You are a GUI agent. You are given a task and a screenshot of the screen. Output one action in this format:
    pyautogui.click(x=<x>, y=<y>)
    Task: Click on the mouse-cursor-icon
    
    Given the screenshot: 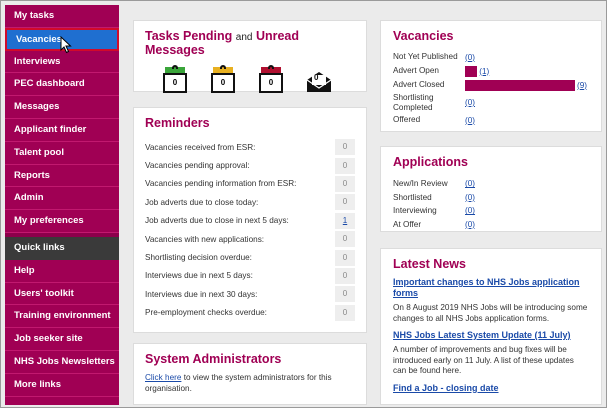 What is the action you would take?
    pyautogui.click(x=66, y=45)
    